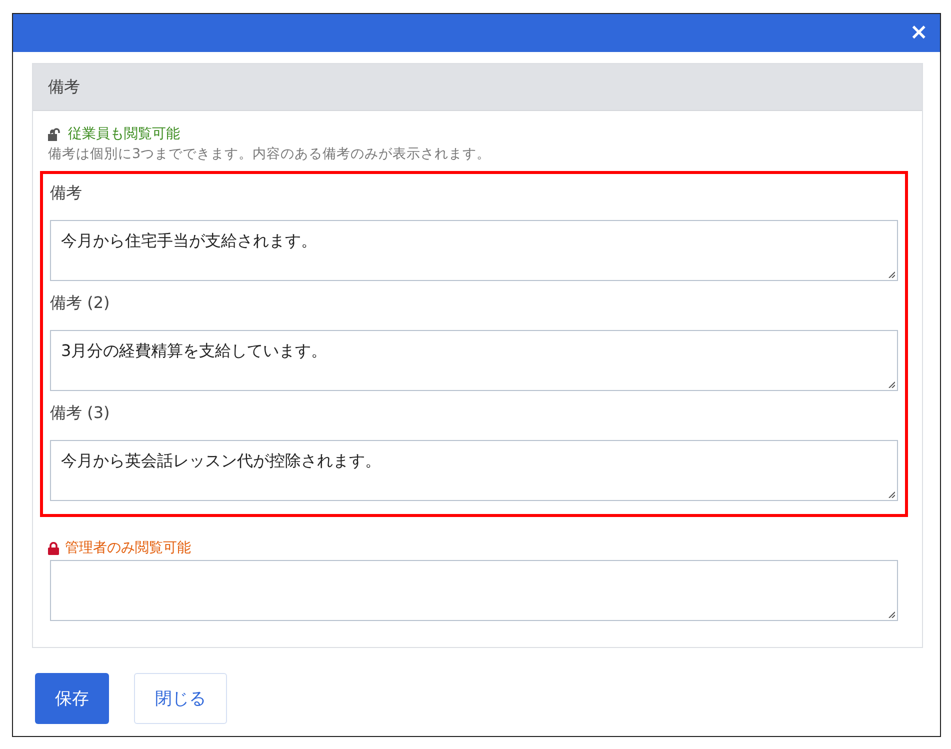  I want to click on field-label: 備考 (3), so click(80, 413).